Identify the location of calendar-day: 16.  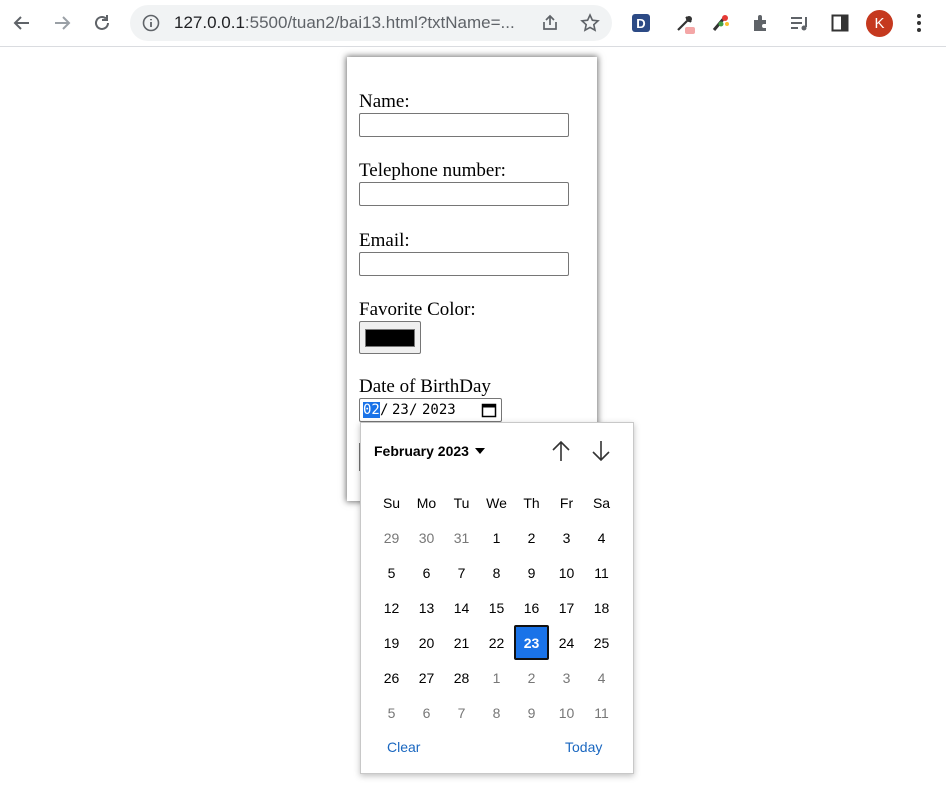
(531, 607).